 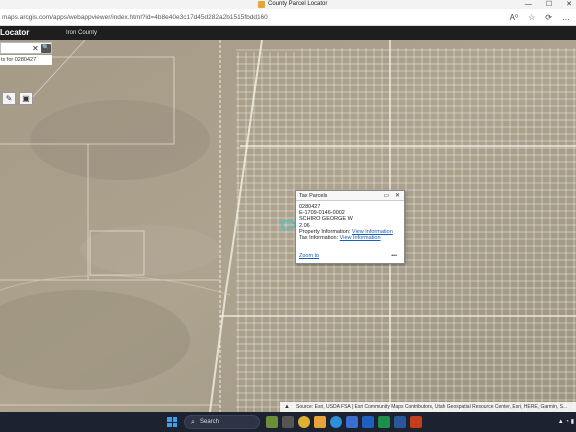 What do you see at coordinates (288, 33) in the screenshot?
I see `app-header: Locator Iron County` at bounding box center [288, 33].